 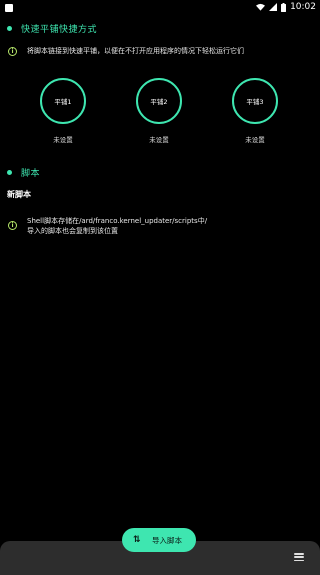 I want to click on notification-icon, so click(x=9, y=8).